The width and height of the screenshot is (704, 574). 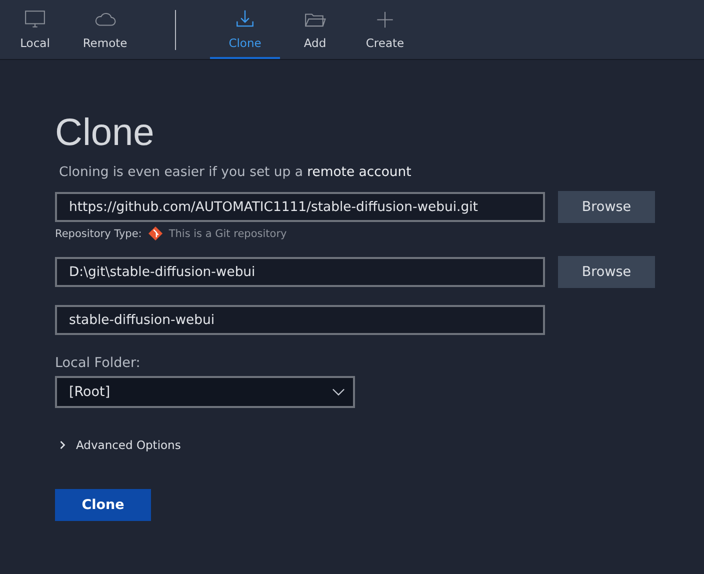 I want to click on chevron-right-icon, so click(x=62, y=445).